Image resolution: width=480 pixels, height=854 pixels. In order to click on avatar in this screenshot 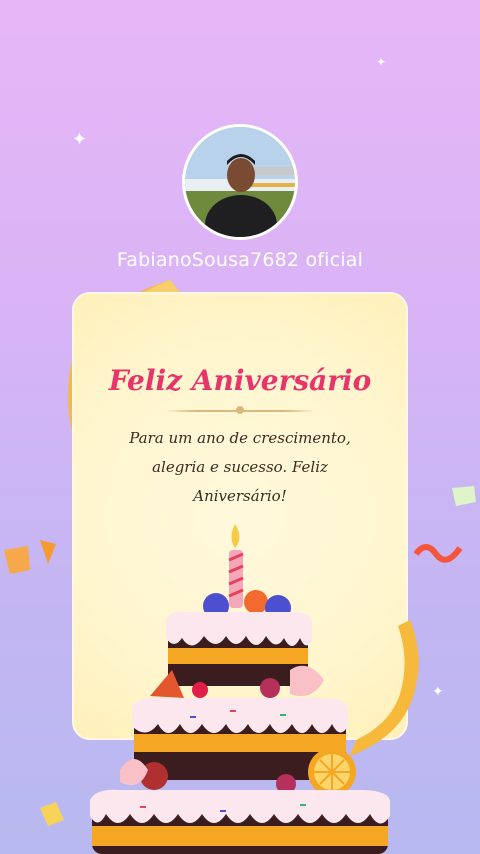, I will do `click(240, 182)`.